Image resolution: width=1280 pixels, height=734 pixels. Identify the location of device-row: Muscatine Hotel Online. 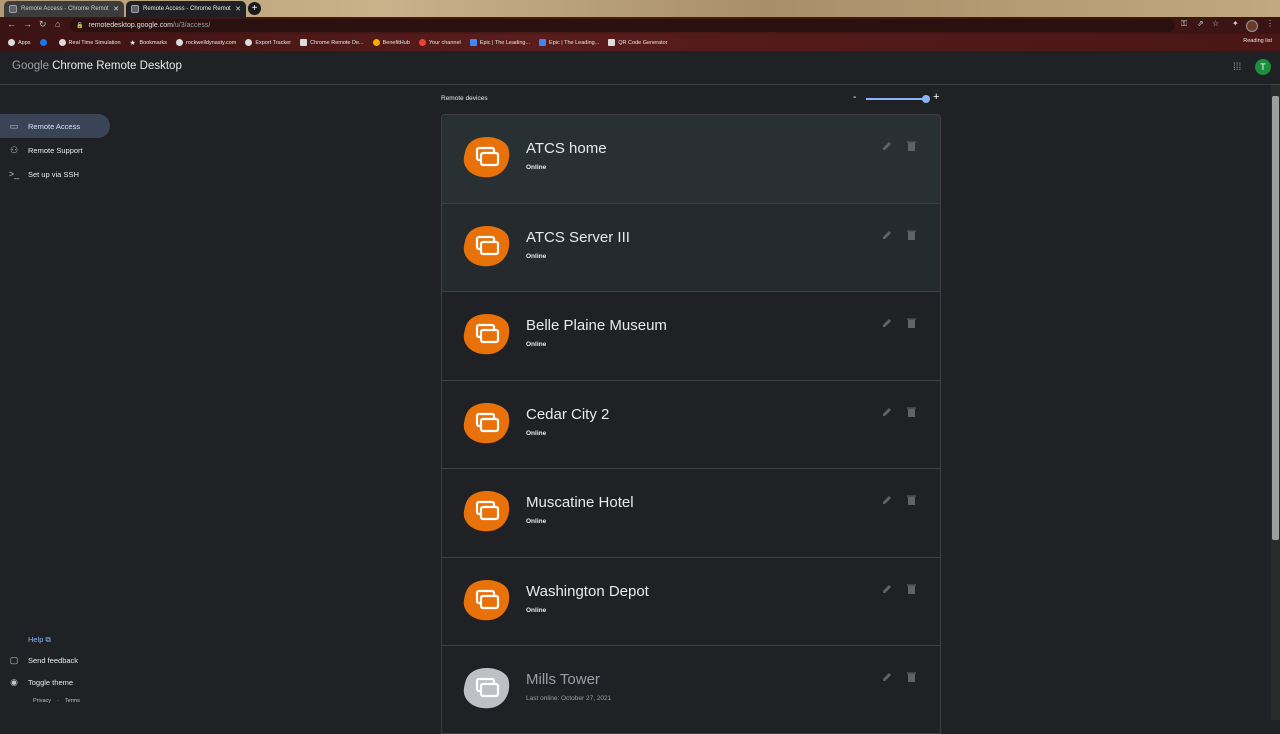
(691, 513).